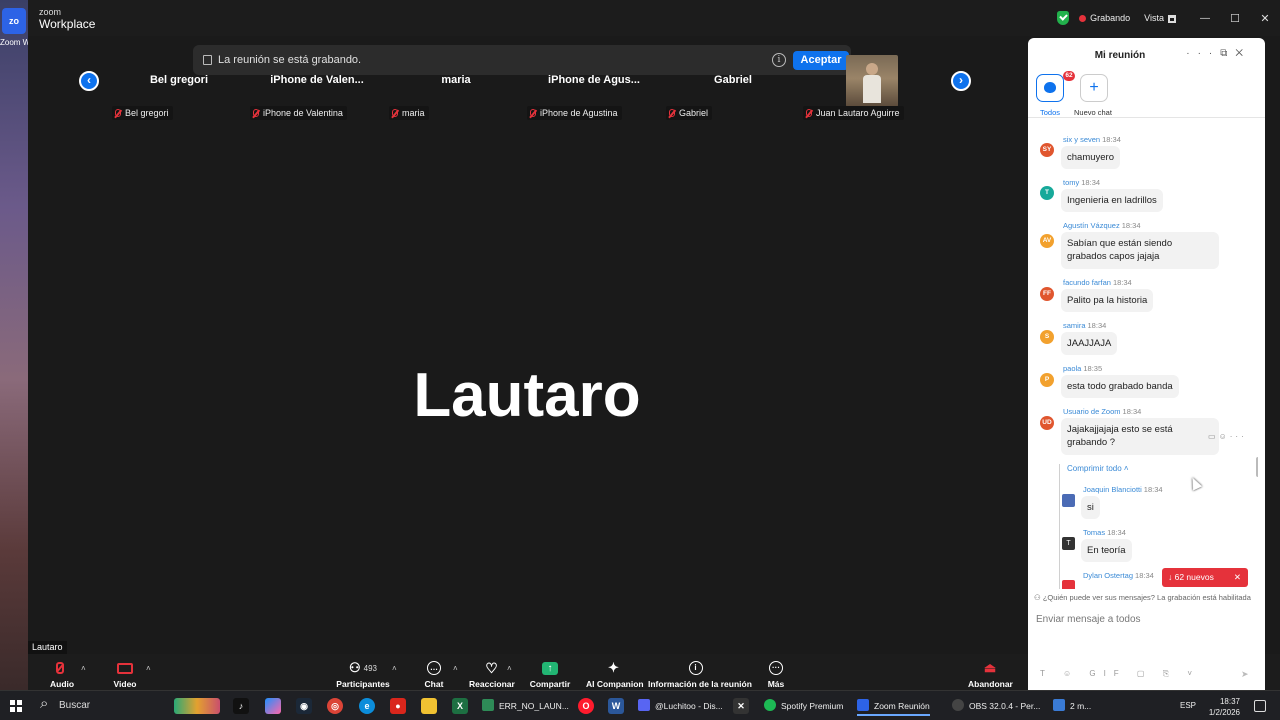 This screenshot has width=1280, height=720. What do you see at coordinates (409, 113) in the screenshot?
I see `participant-tile-label: maria` at bounding box center [409, 113].